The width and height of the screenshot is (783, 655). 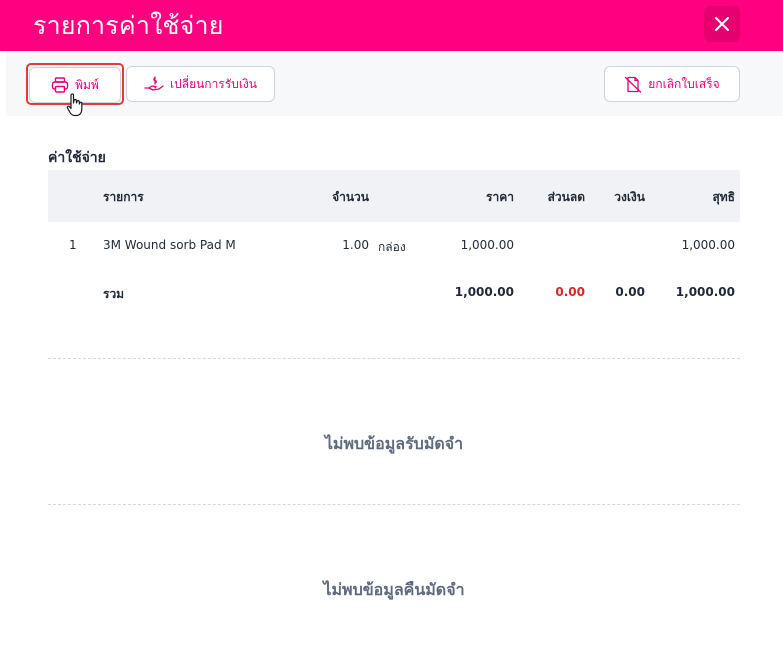 I want to click on printer-icon, so click(x=60, y=85).